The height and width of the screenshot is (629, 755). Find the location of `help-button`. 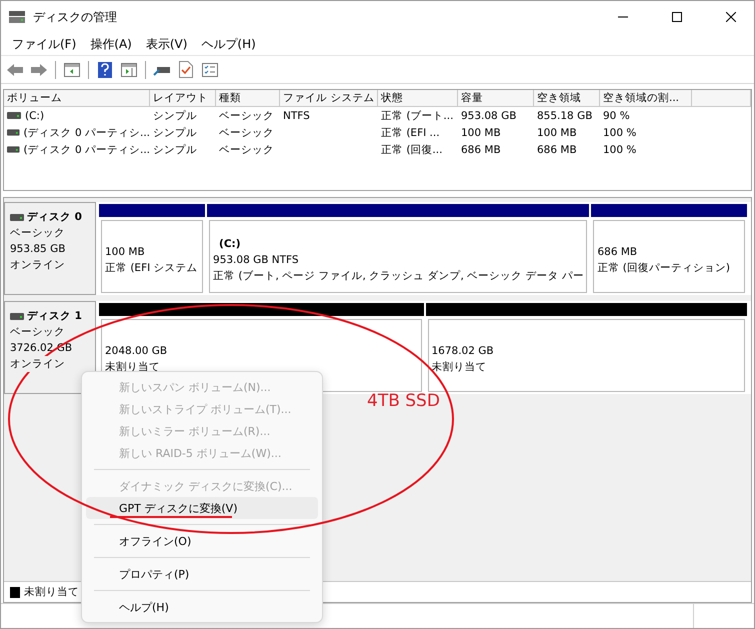

help-button is located at coordinates (105, 70).